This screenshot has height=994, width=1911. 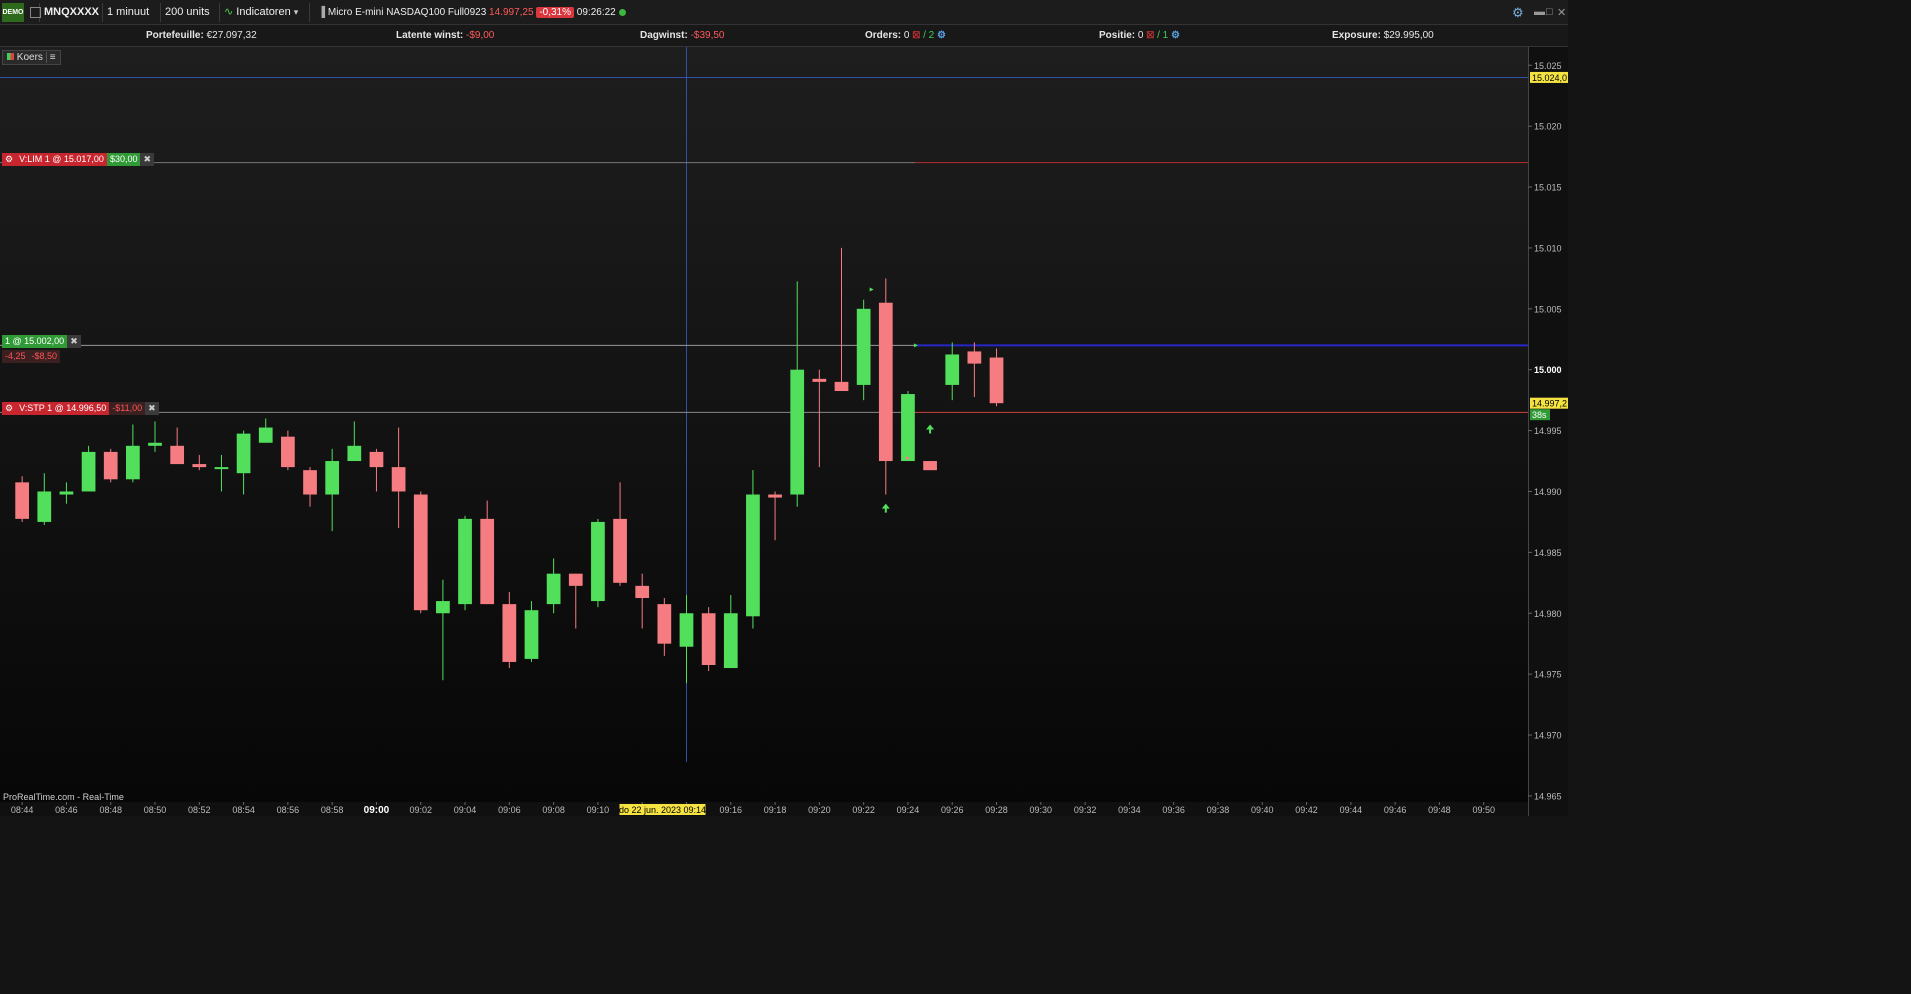 I want to click on x-tick-label: 08:52, so click(x=199, y=810).